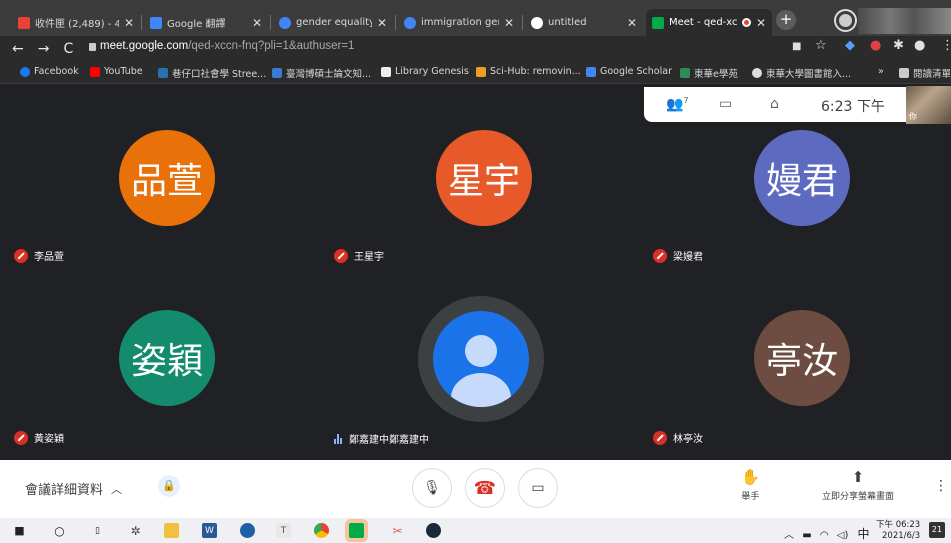 Image resolution: width=951 pixels, height=543 pixels. I want to click on bookmark-youtube: YouTube, so click(116, 71).